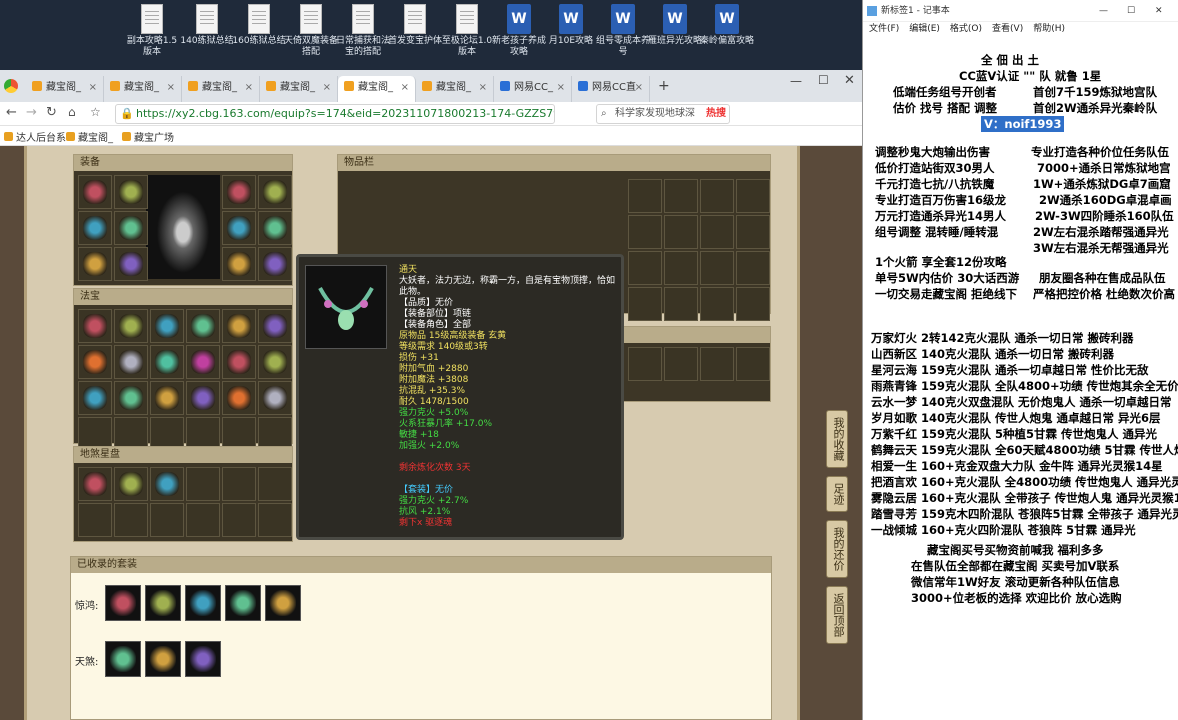  I want to click on notepad-menu-item: 格式(O), so click(966, 29).